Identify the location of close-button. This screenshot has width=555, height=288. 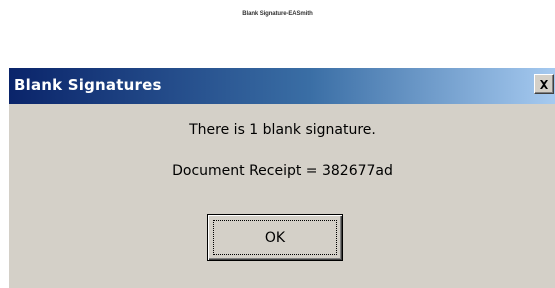
(544, 84).